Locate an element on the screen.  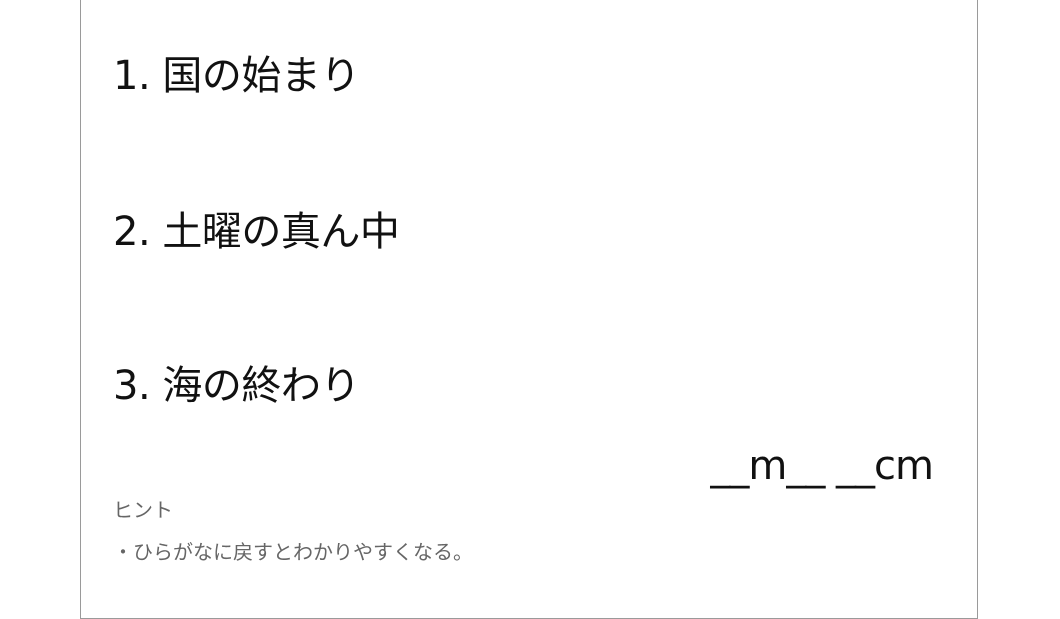
hint-title: ヒント is located at coordinates (143, 510).